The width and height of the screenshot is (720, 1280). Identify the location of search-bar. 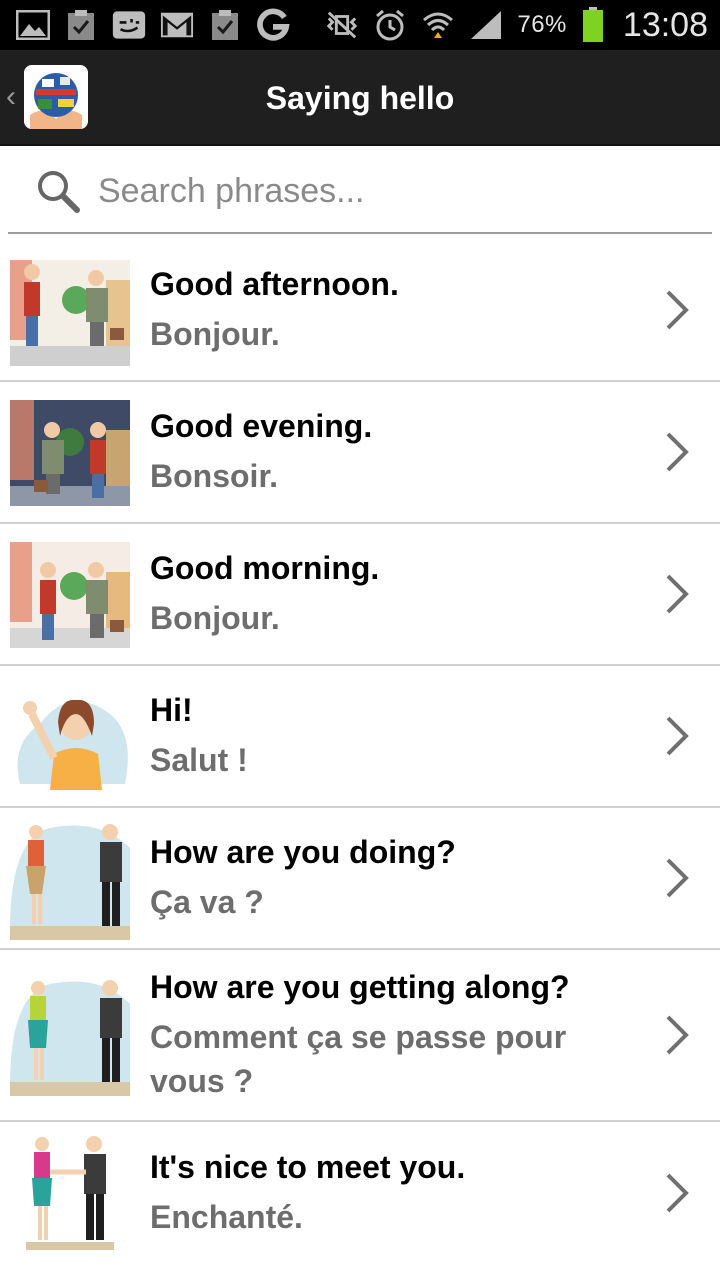
(360, 192).